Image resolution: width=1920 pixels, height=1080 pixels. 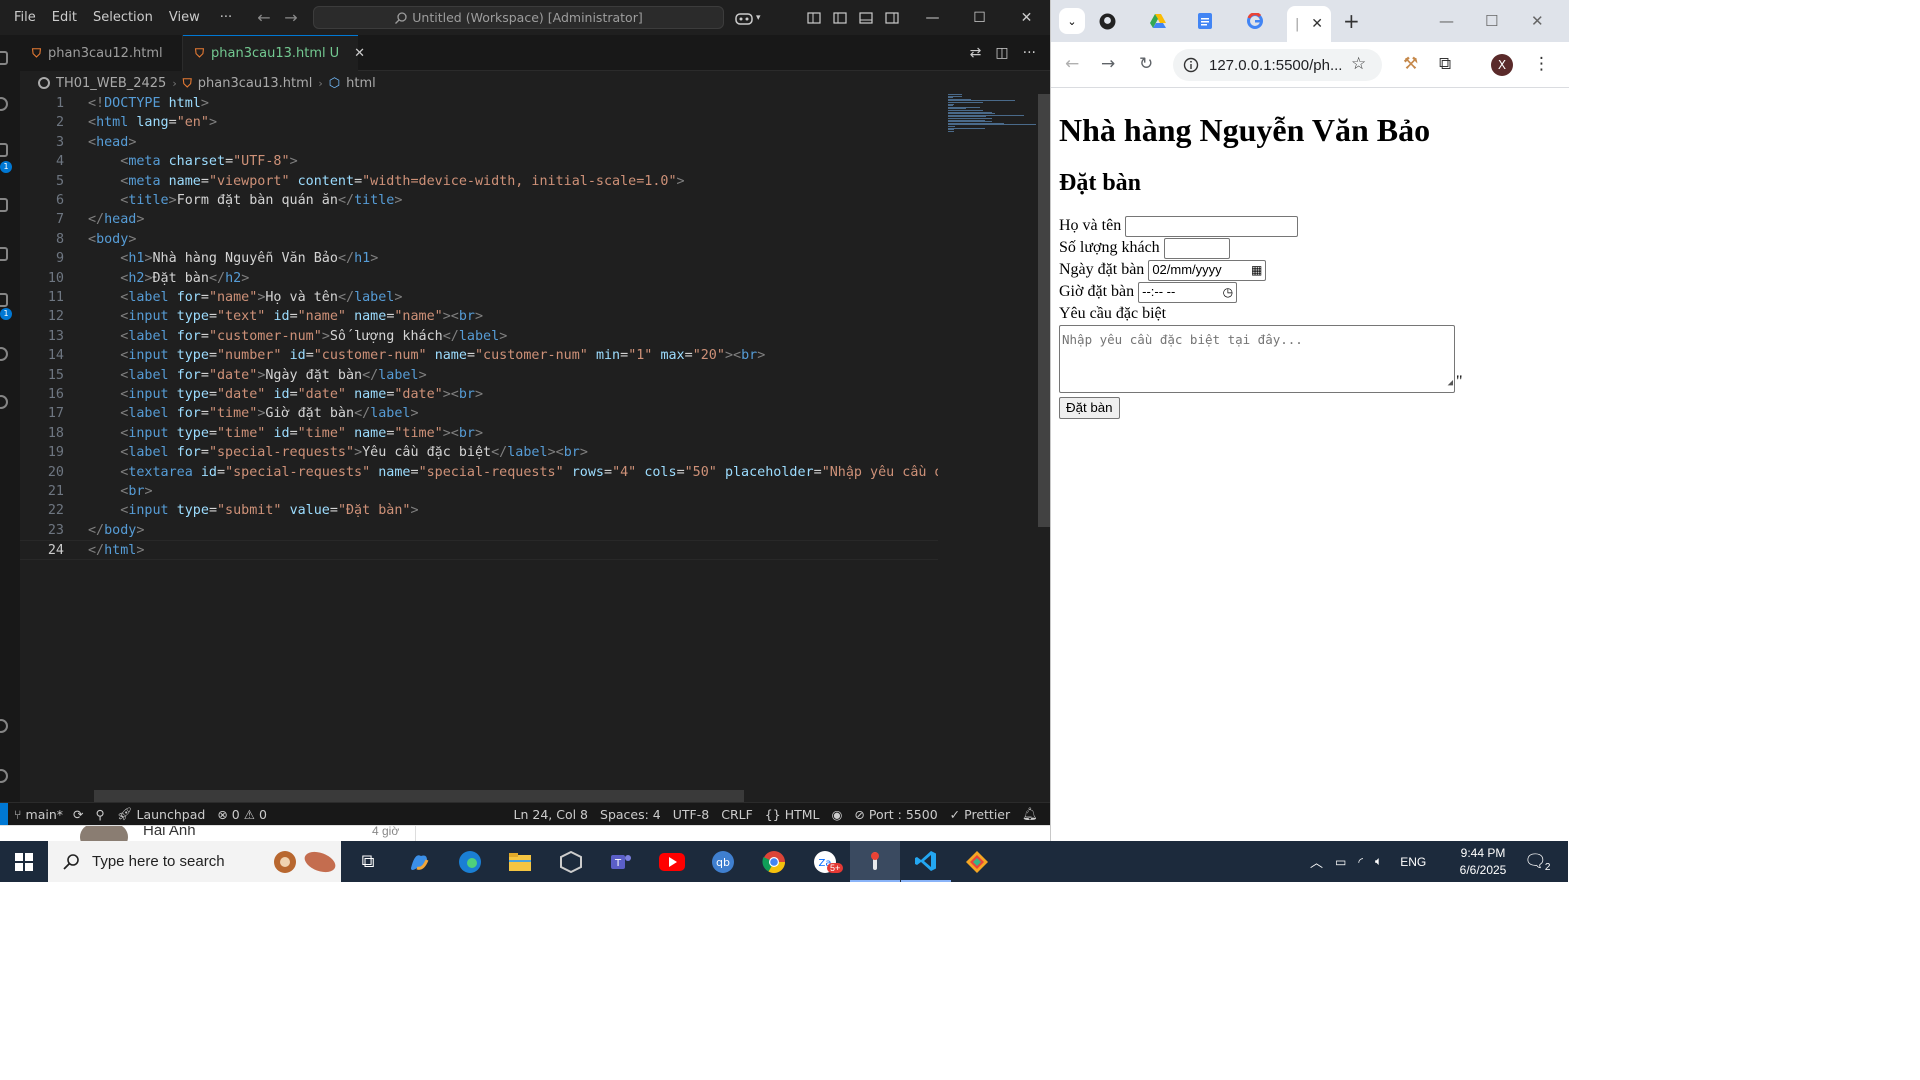 What do you see at coordinates (991, 114) in the screenshot?
I see `minimap` at bounding box center [991, 114].